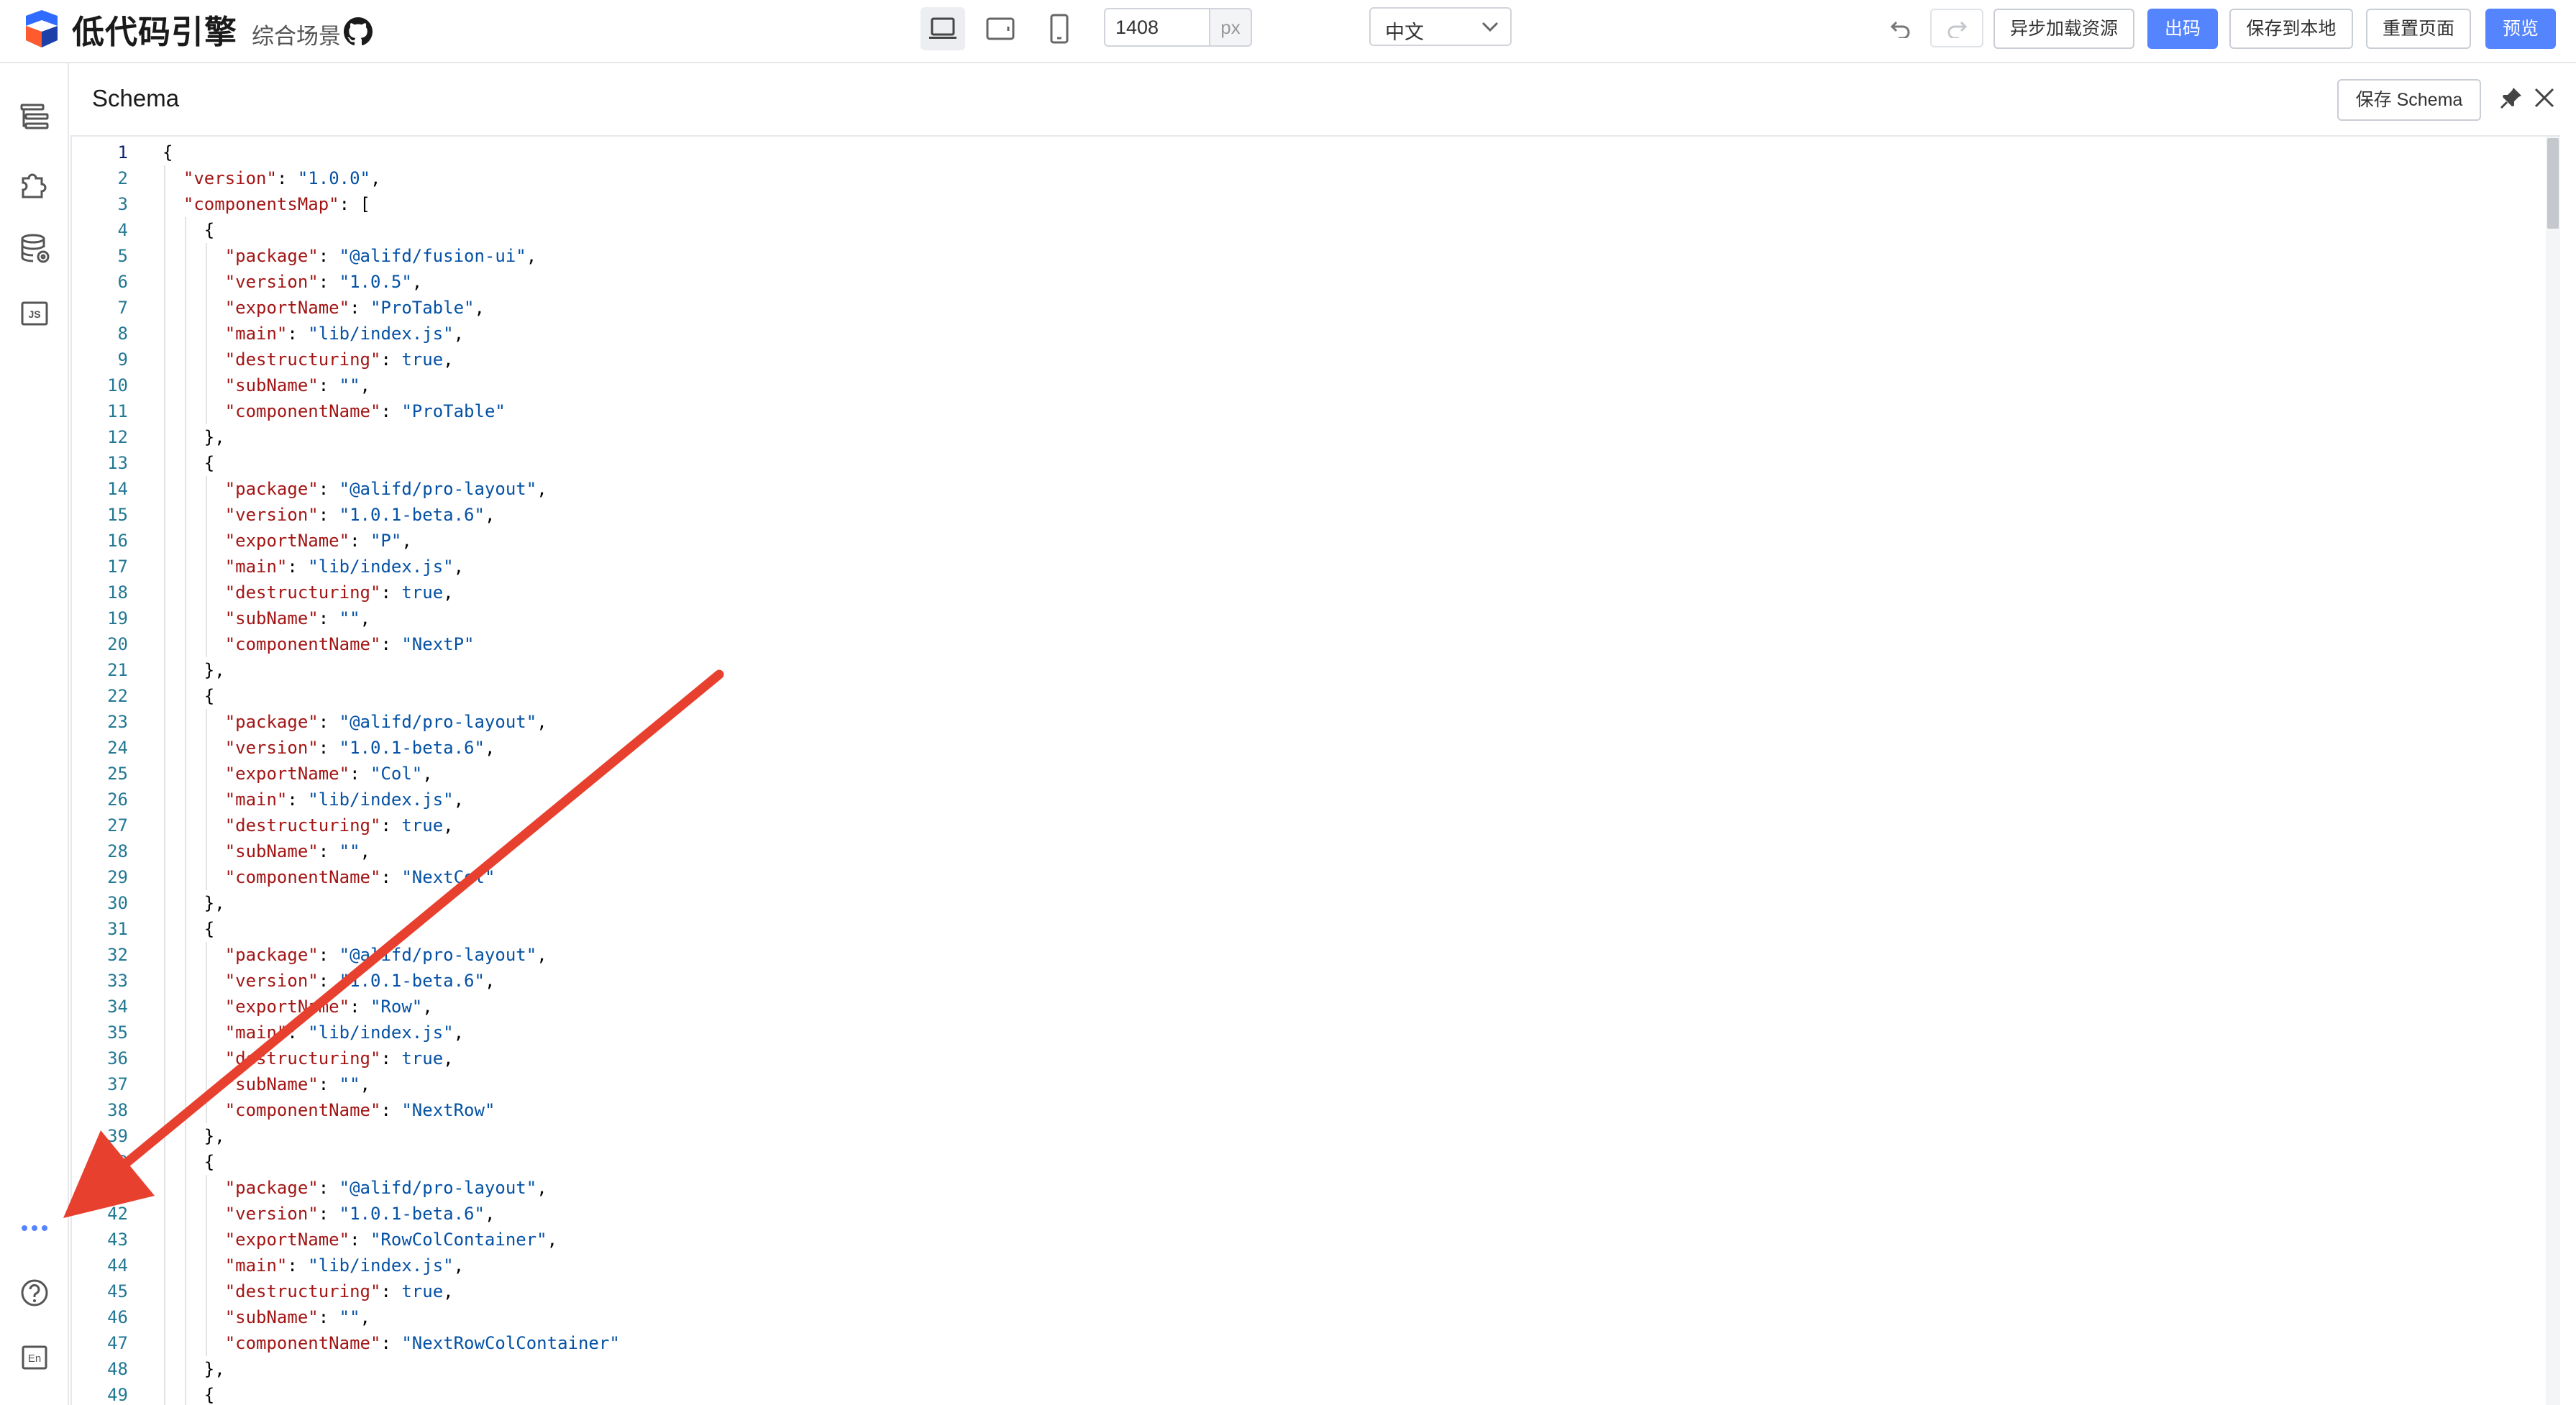  I want to click on undo-button, so click(1901, 28).